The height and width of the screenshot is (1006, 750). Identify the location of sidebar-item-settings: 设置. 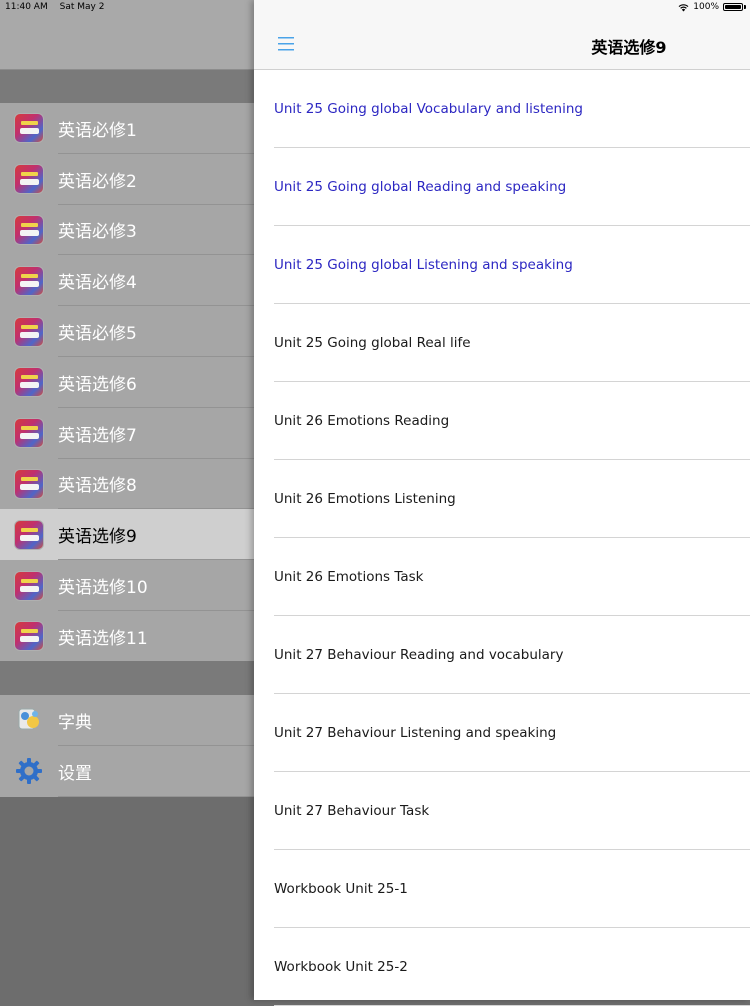
(127, 771).